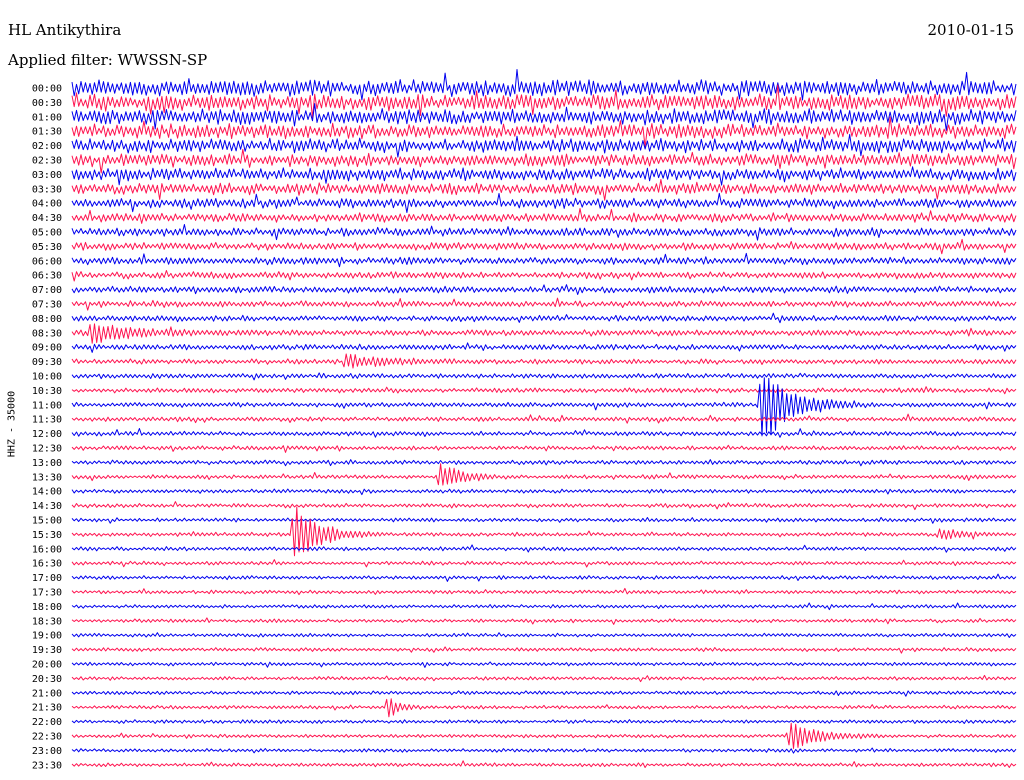 This screenshot has width=1024, height=780. Describe the element at coordinates (47, 117) in the screenshot. I see `row-label: 01:00` at that location.